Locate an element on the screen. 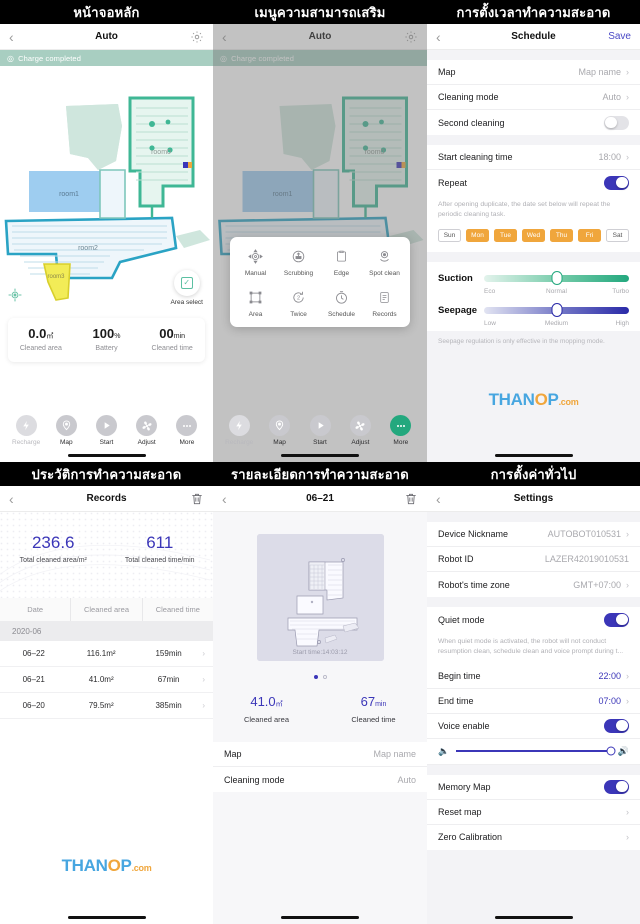 Image resolution: width=640 pixels, height=924 pixels. detail-label: Cleaned area is located at coordinates (266, 719).